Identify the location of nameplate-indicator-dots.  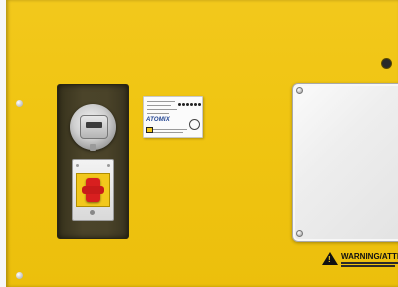
(189, 104).